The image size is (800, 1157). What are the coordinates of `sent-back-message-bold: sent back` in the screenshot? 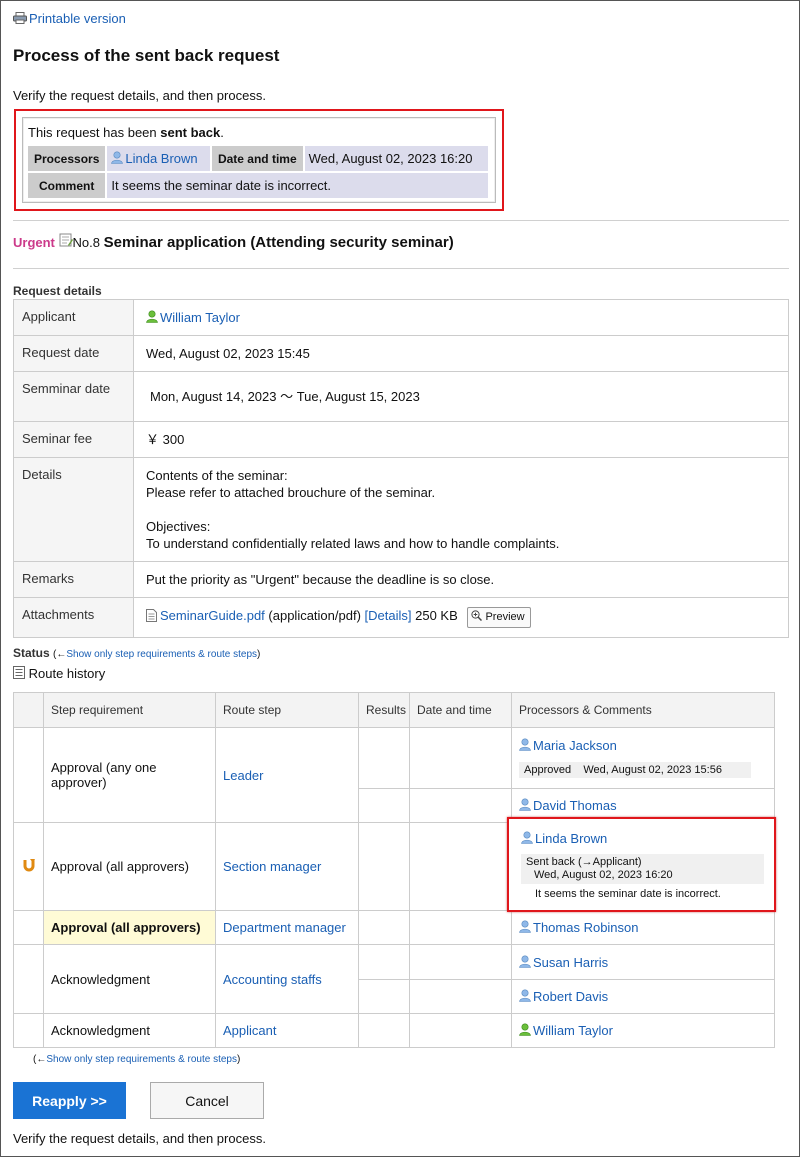 It's located at (190, 132).